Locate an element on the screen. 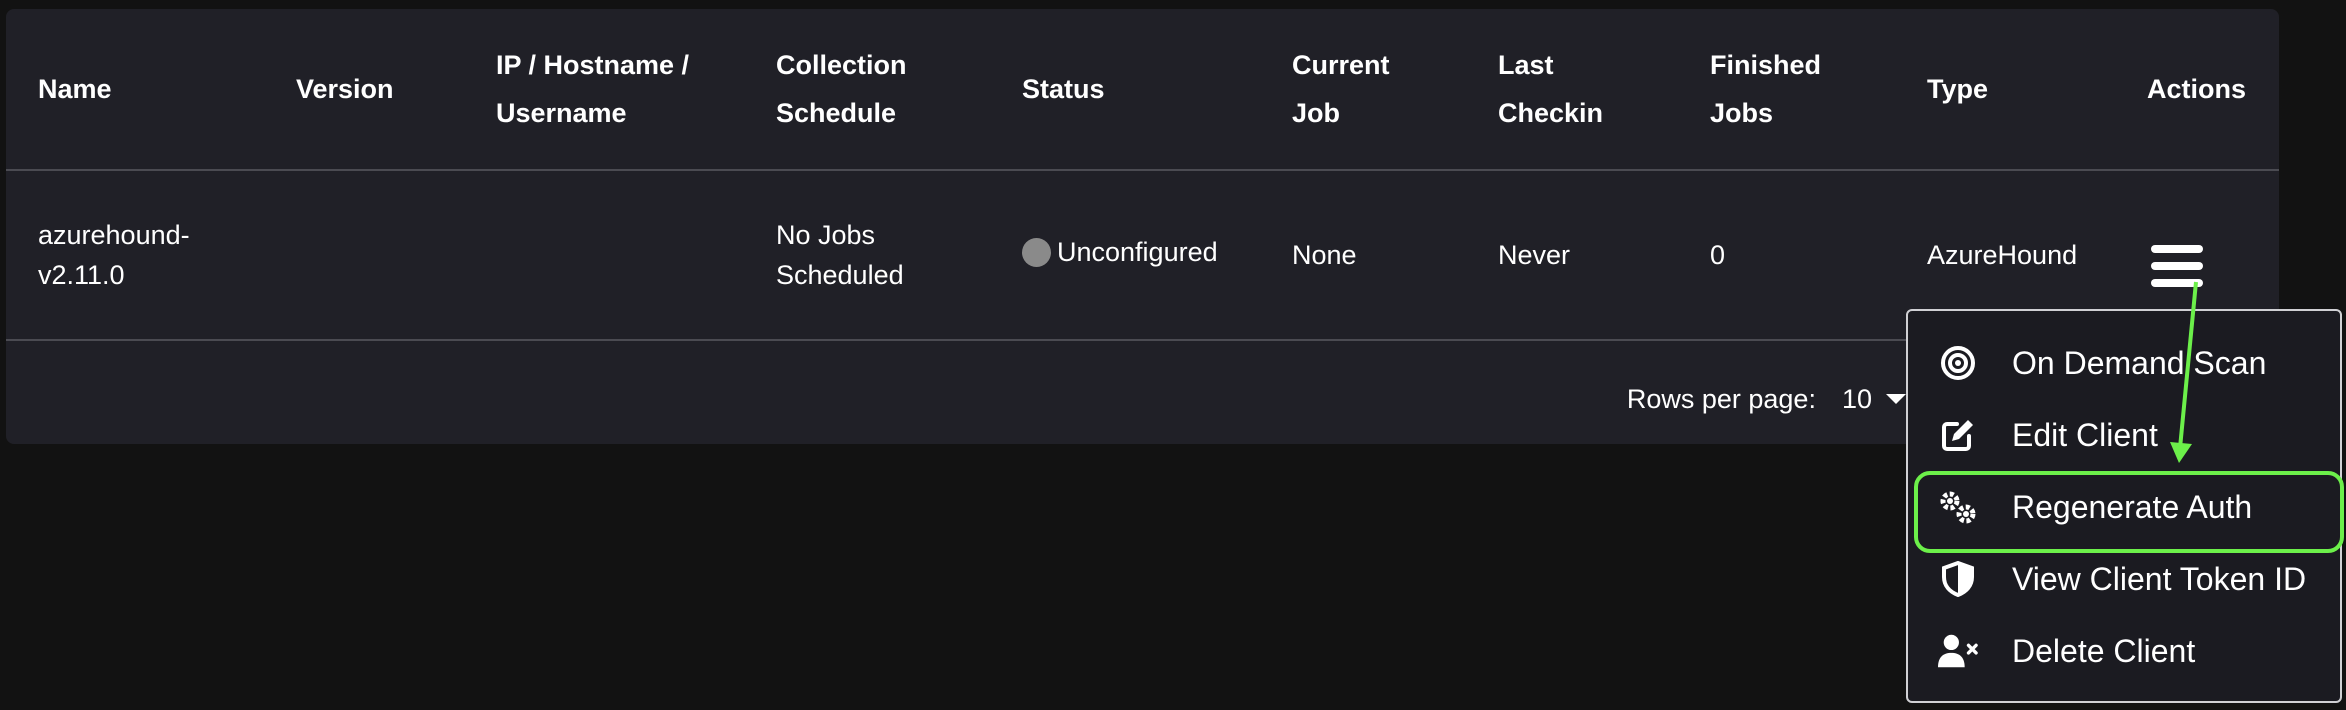  cell-current-job: None is located at coordinates (1363, 255).